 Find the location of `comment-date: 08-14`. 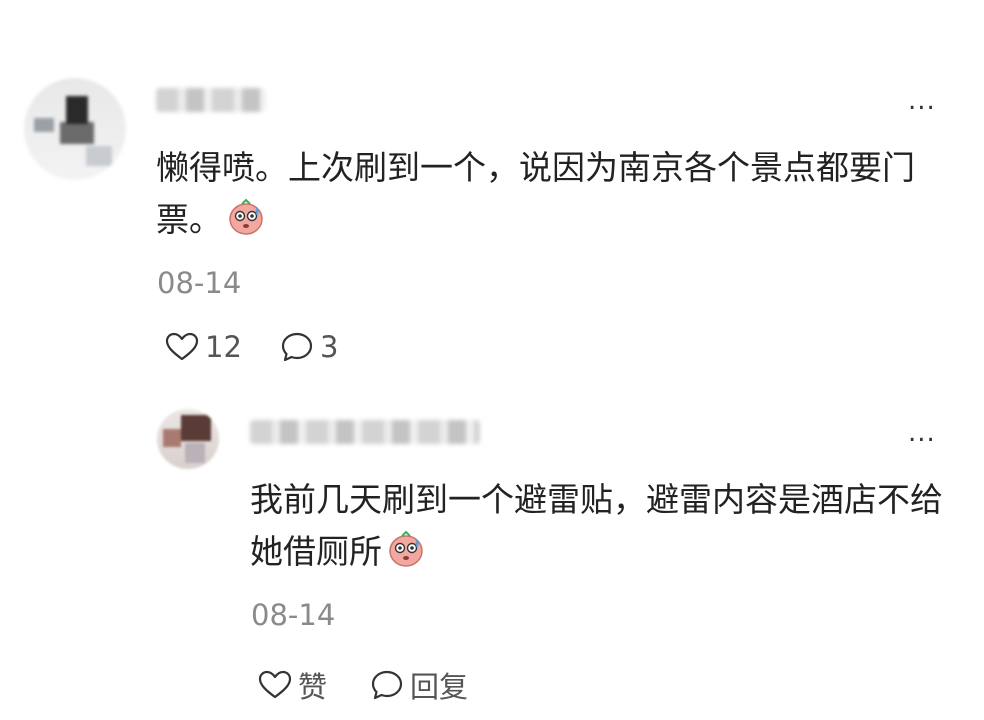

comment-date: 08-14 is located at coordinates (199, 283).